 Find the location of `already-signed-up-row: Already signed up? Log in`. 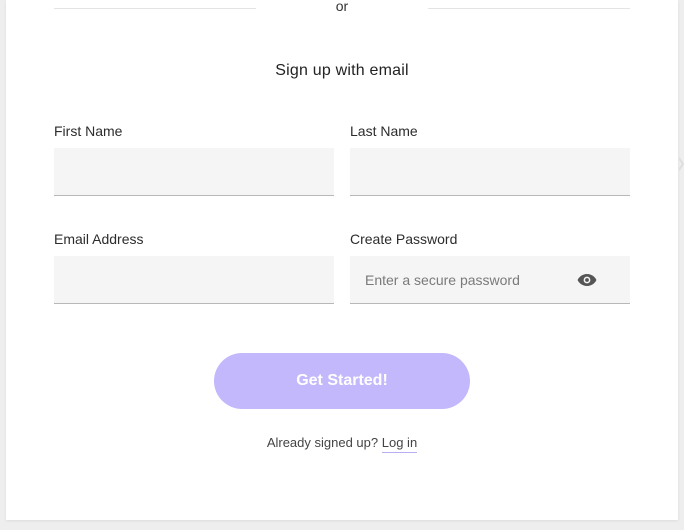

already-signed-up-row: Already signed up? Log in is located at coordinates (342, 444).